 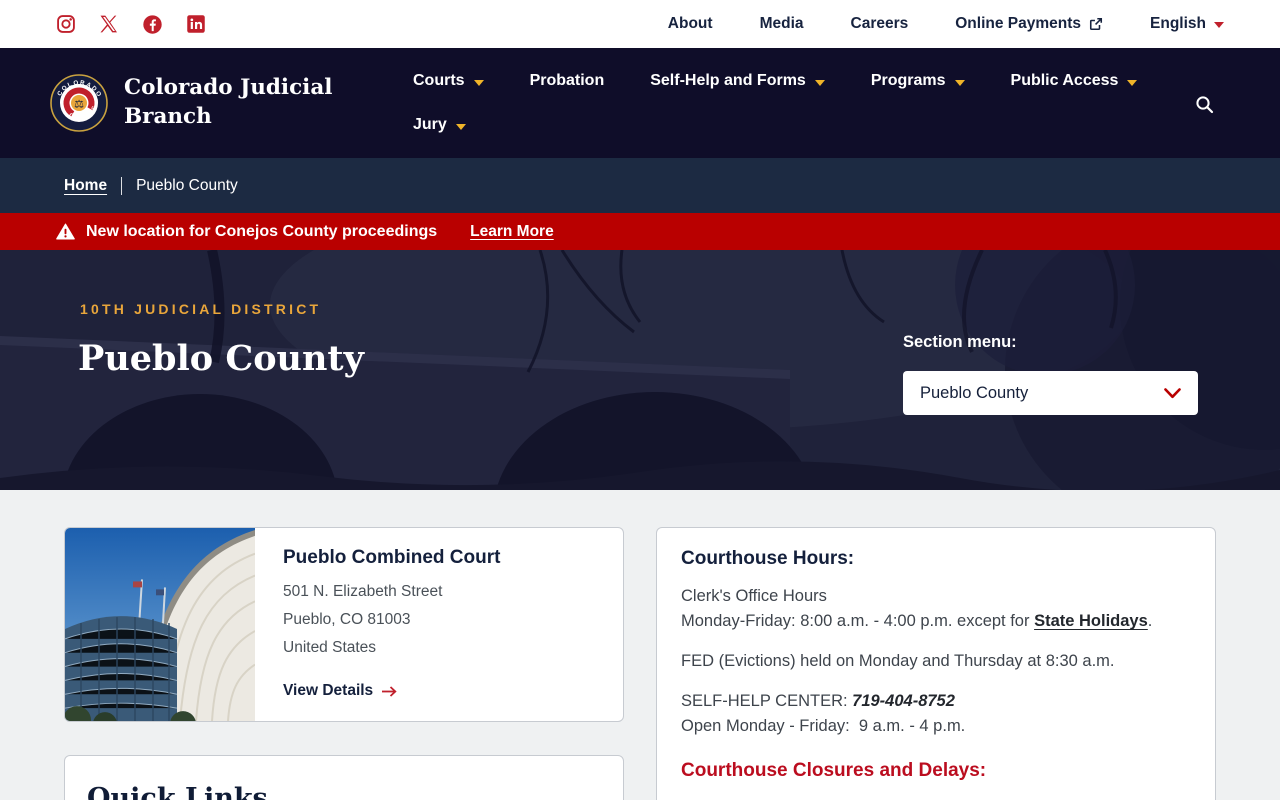 I want to click on external-link-icon, so click(x=1096, y=24).